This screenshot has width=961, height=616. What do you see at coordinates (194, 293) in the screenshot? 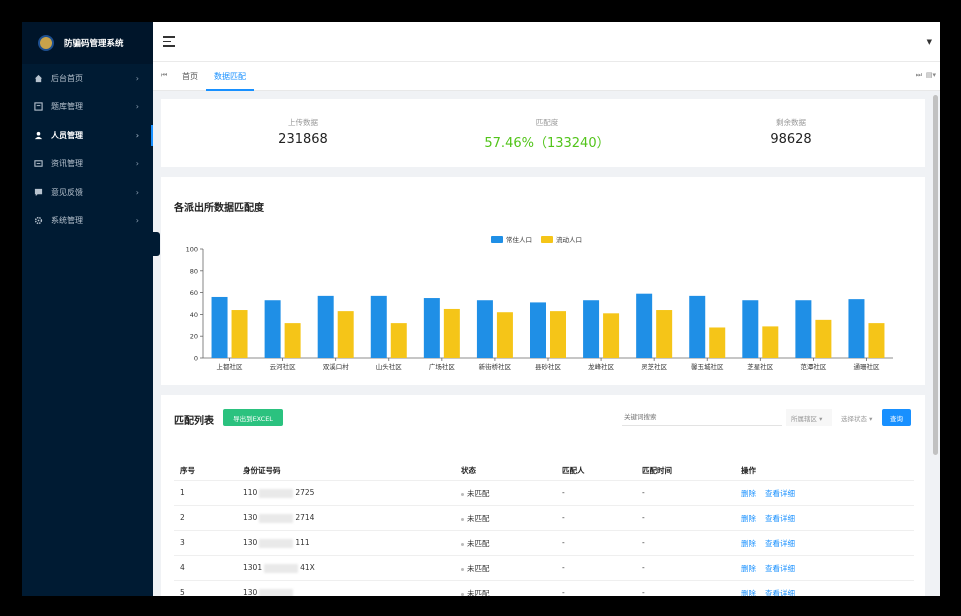
I see `y-tick-label: 60` at bounding box center [194, 293].